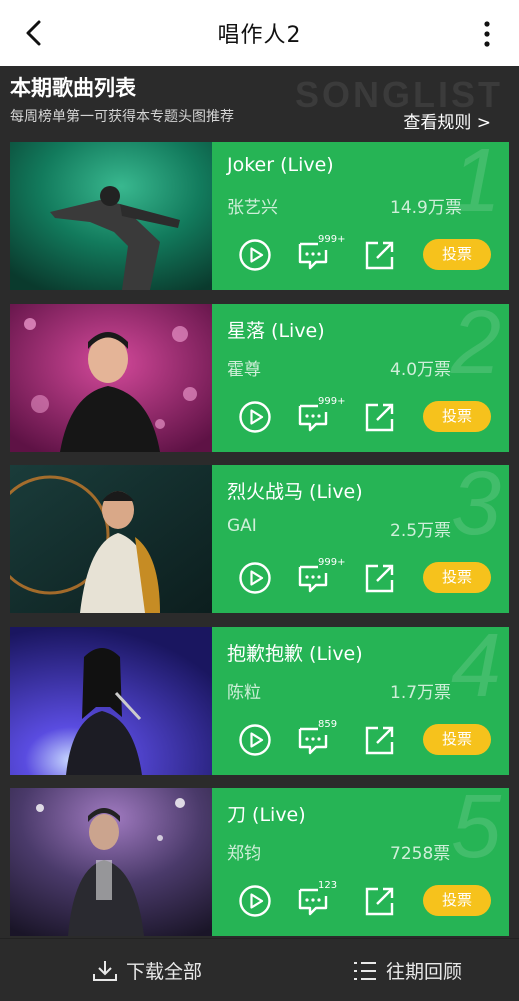 This screenshot has height=1001, width=519. Describe the element at coordinates (242, 526) in the screenshot. I see `singer-name: GAI` at that location.